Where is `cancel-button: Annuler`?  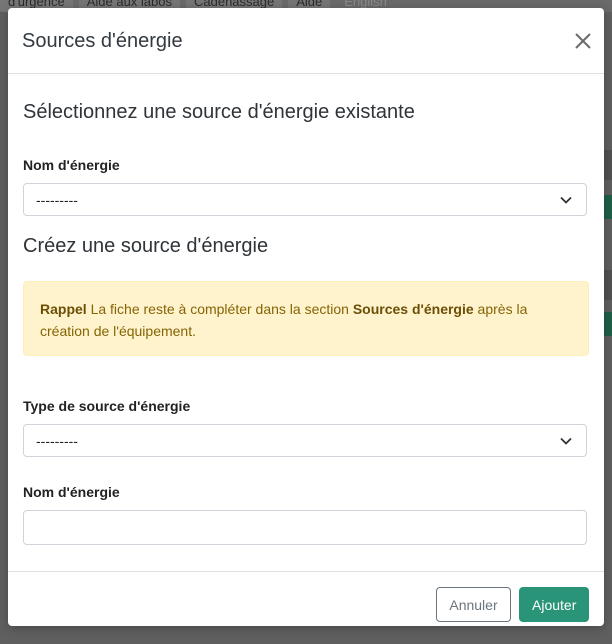 cancel-button: Annuler is located at coordinates (473, 604).